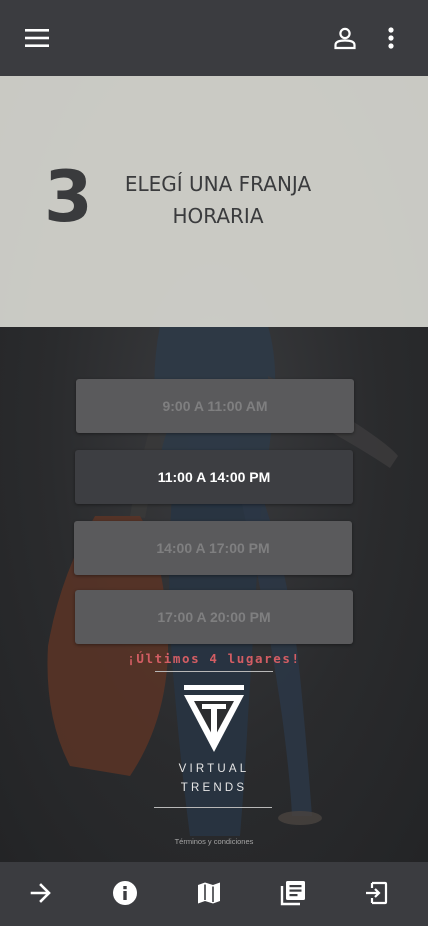  Describe the element at coordinates (214, 788) in the screenshot. I see `brand-name-line2: TRENDS` at that location.